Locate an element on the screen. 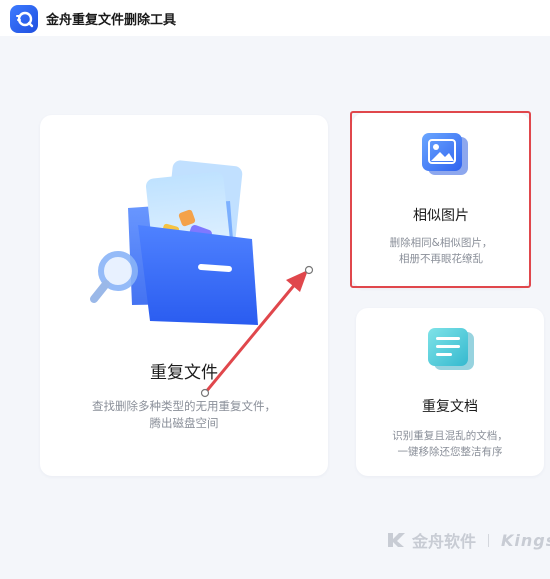  duplicate-files-desc-line1: 查找删除多种类型的无用重复文件， is located at coordinates (184, 406).